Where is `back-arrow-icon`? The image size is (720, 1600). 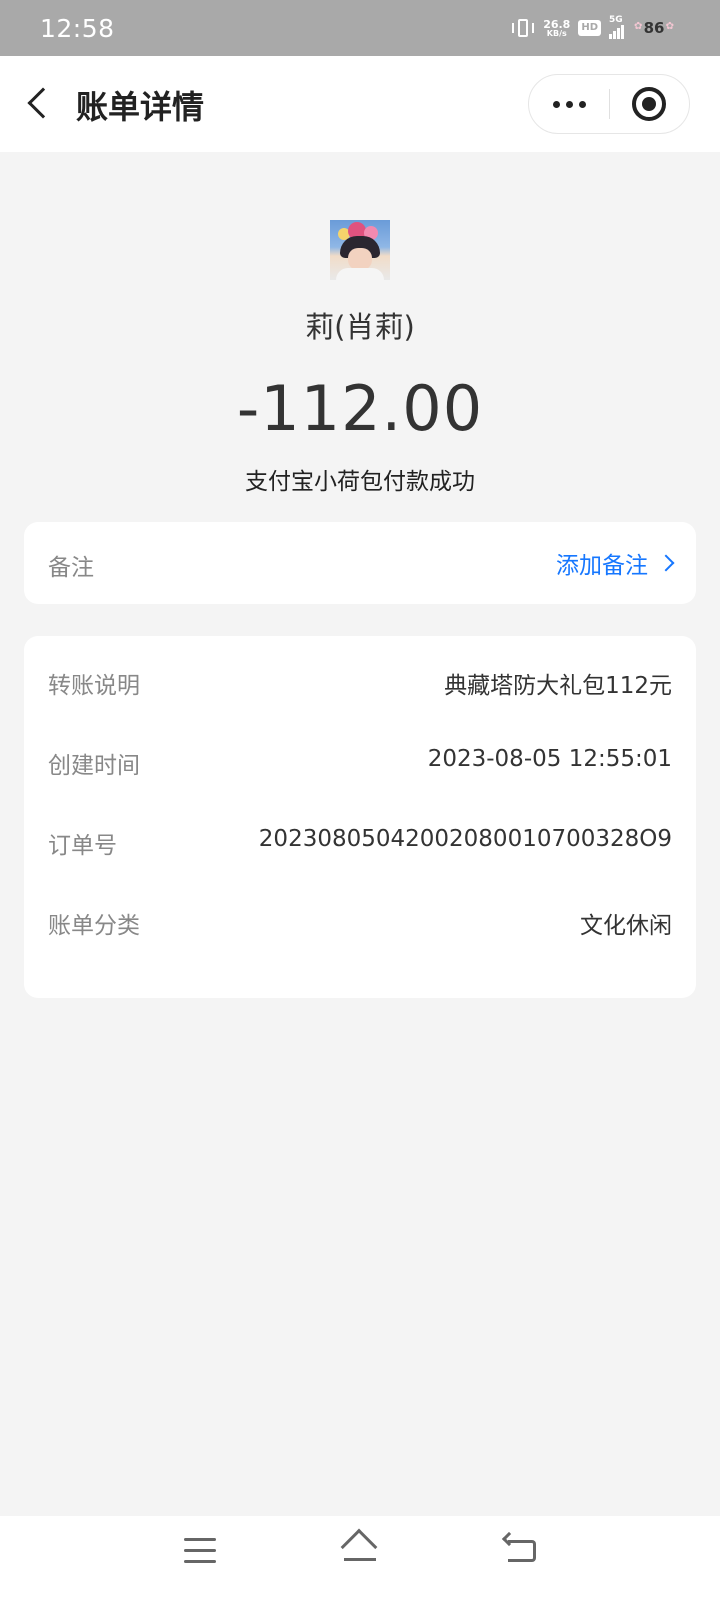
back-arrow-icon is located at coordinates (519, 1548).